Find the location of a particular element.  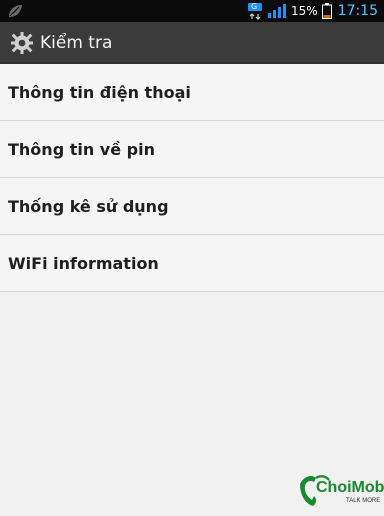

status-bar: G 15% 17:15 is located at coordinates (192, 11).